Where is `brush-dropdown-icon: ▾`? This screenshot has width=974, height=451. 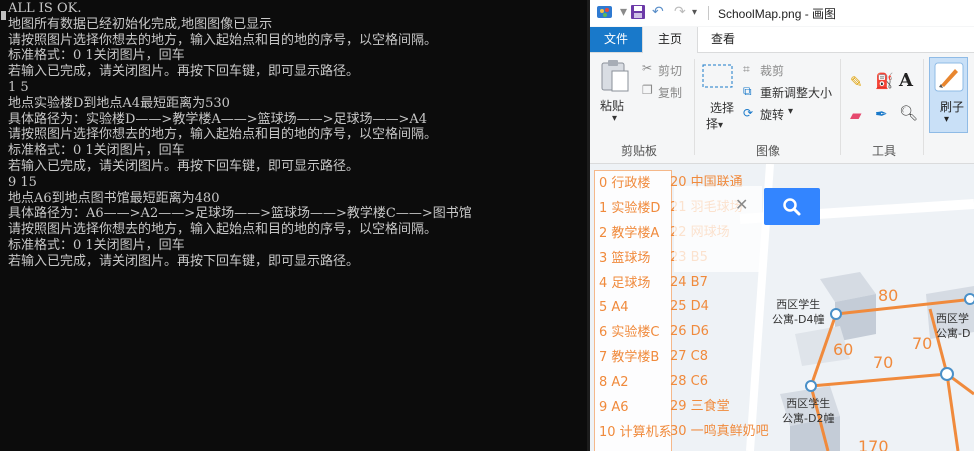
brush-dropdown-icon: ▾ is located at coordinates (947, 119).